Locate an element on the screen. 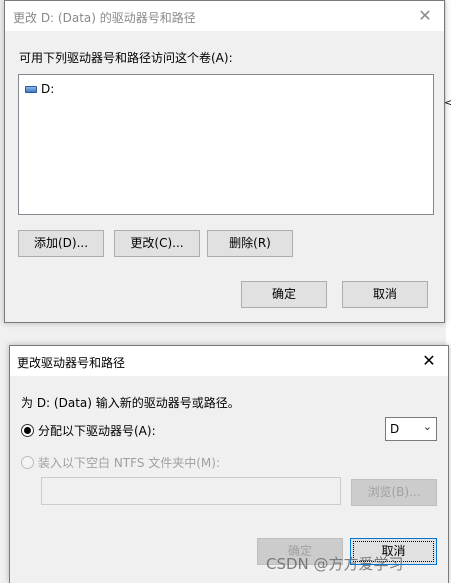 This screenshot has height=583, width=451. access-prompt-label: 可用下列驱动器号和路径访问这个卷(A): is located at coordinates (126, 58).